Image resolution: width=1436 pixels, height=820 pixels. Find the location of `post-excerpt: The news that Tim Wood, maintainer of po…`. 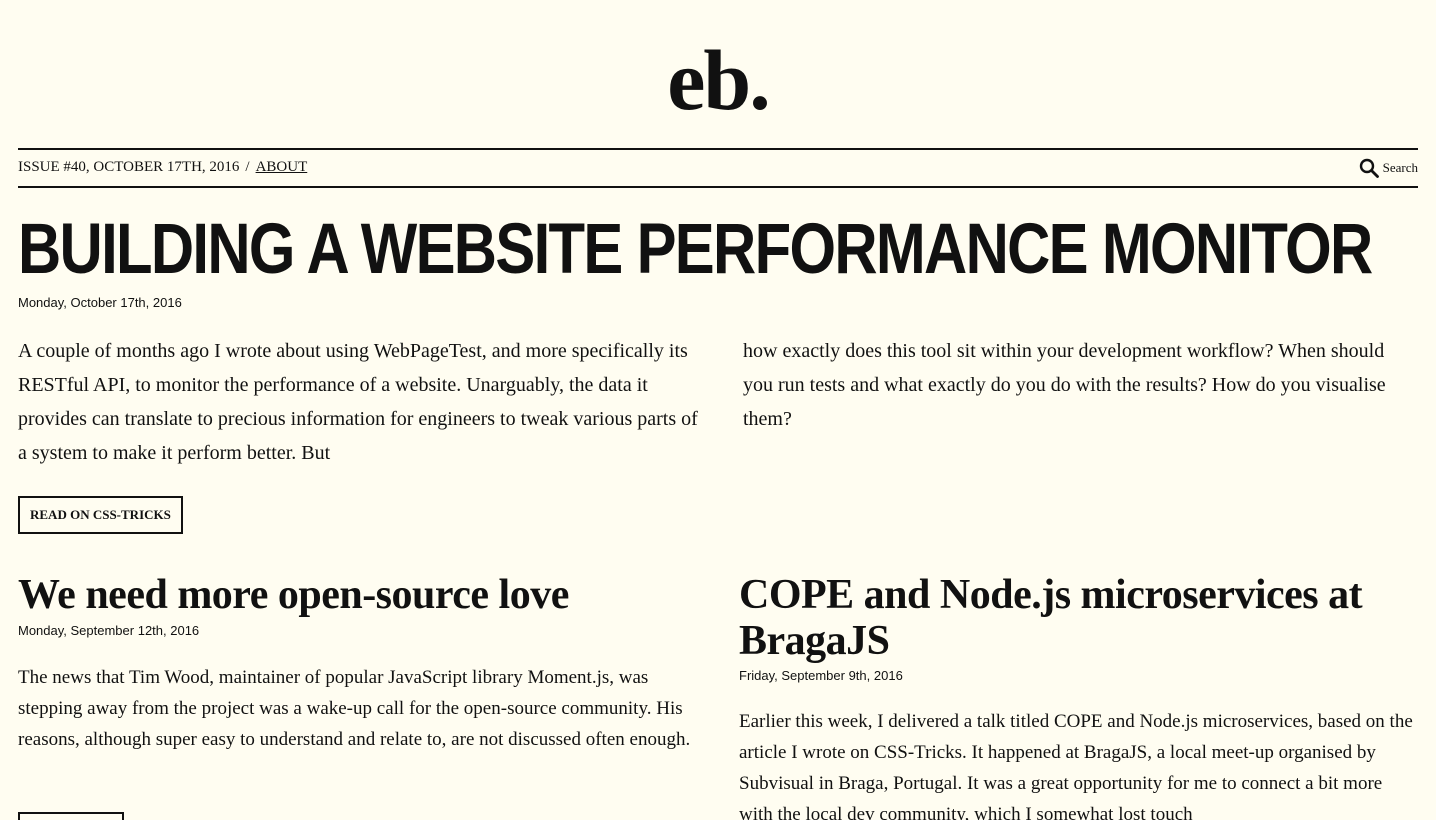

post-excerpt: The news that Tim Wood, maintainer of po… is located at coordinates (354, 708).